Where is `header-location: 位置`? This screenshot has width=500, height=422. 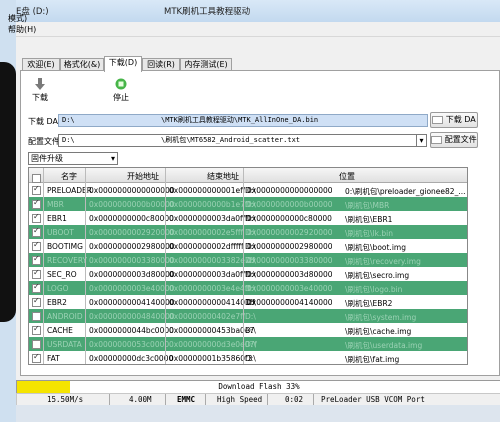
header-location: 位置 is located at coordinates (347, 176).